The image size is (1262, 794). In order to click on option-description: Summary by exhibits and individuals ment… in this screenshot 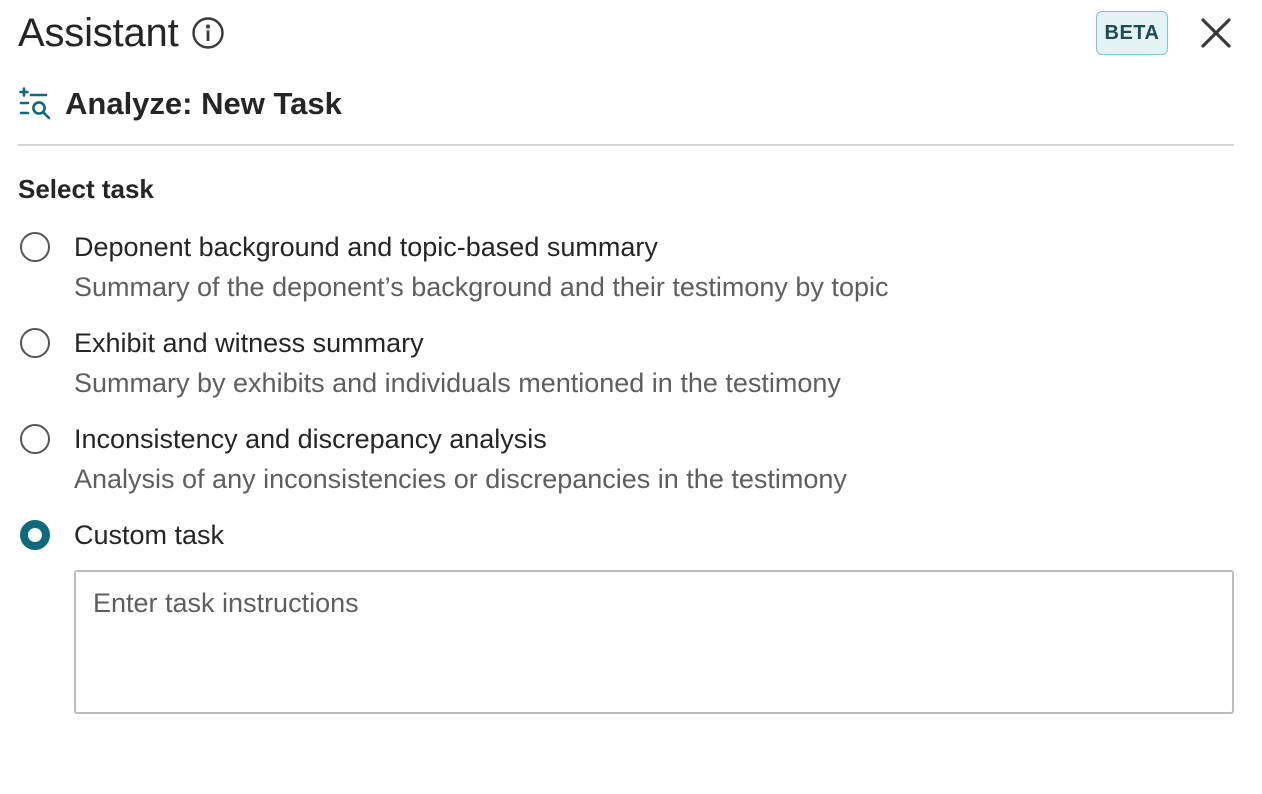, I will do `click(457, 383)`.